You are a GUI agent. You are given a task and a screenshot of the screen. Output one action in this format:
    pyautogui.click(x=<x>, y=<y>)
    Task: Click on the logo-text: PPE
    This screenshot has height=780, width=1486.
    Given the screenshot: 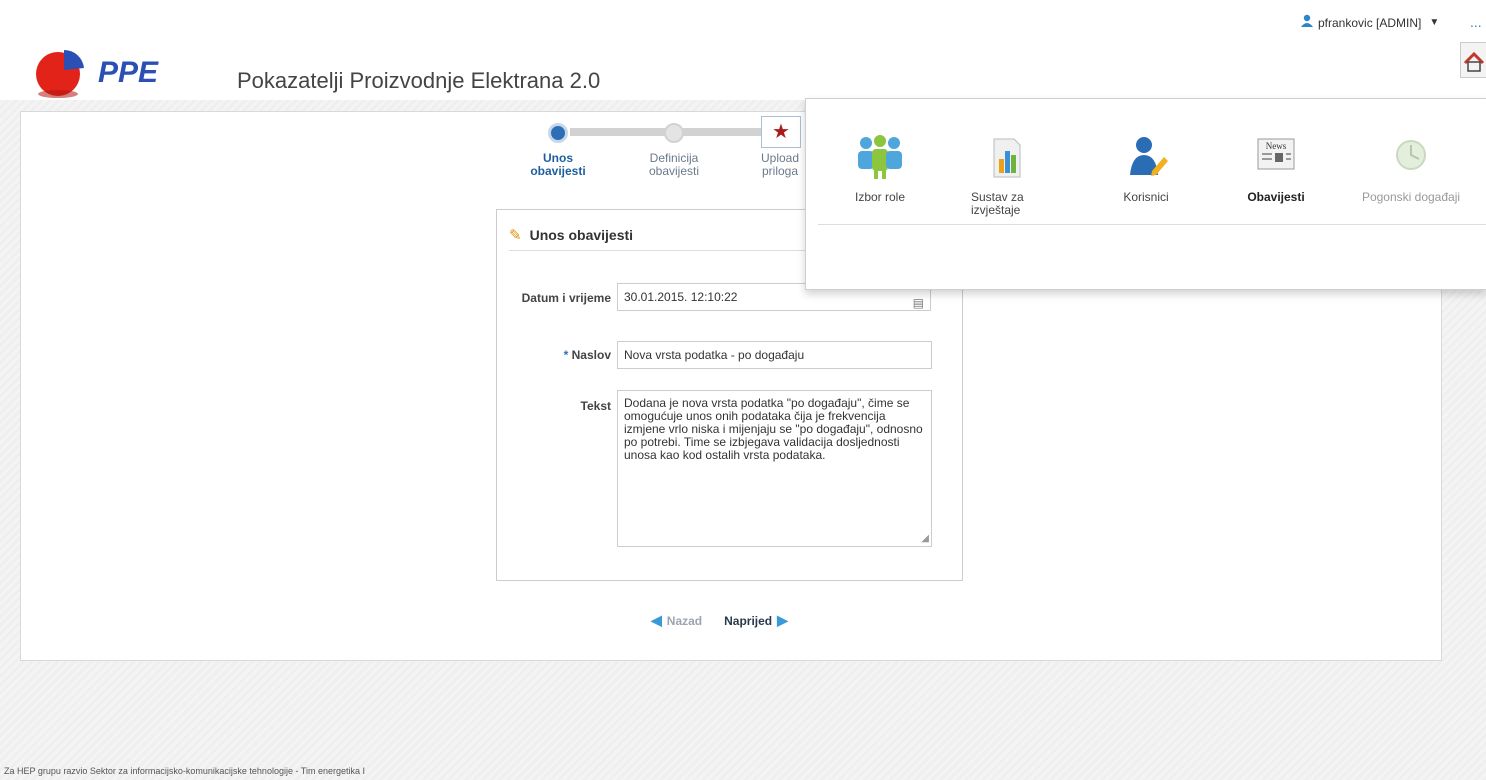 What is the action you would take?
    pyautogui.click(x=128, y=72)
    